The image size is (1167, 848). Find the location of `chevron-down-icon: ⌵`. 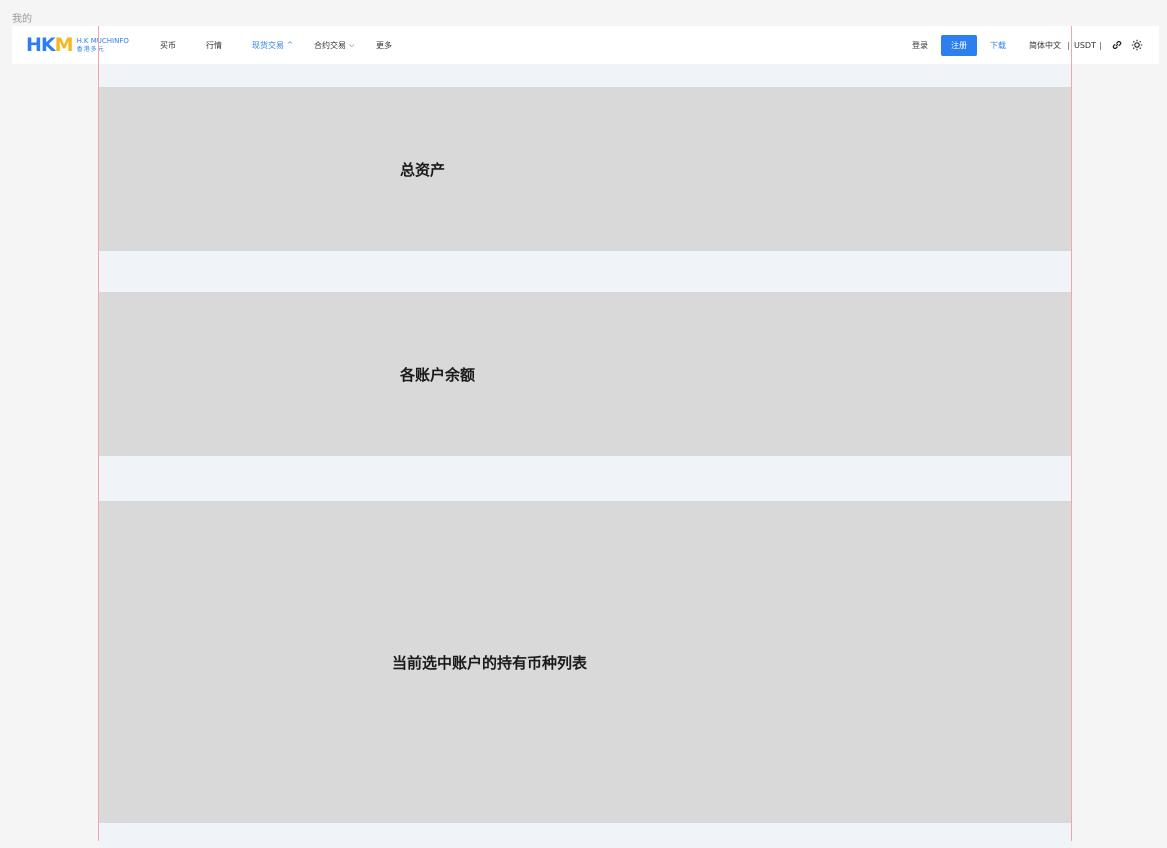

chevron-down-icon: ⌵ is located at coordinates (352, 44).